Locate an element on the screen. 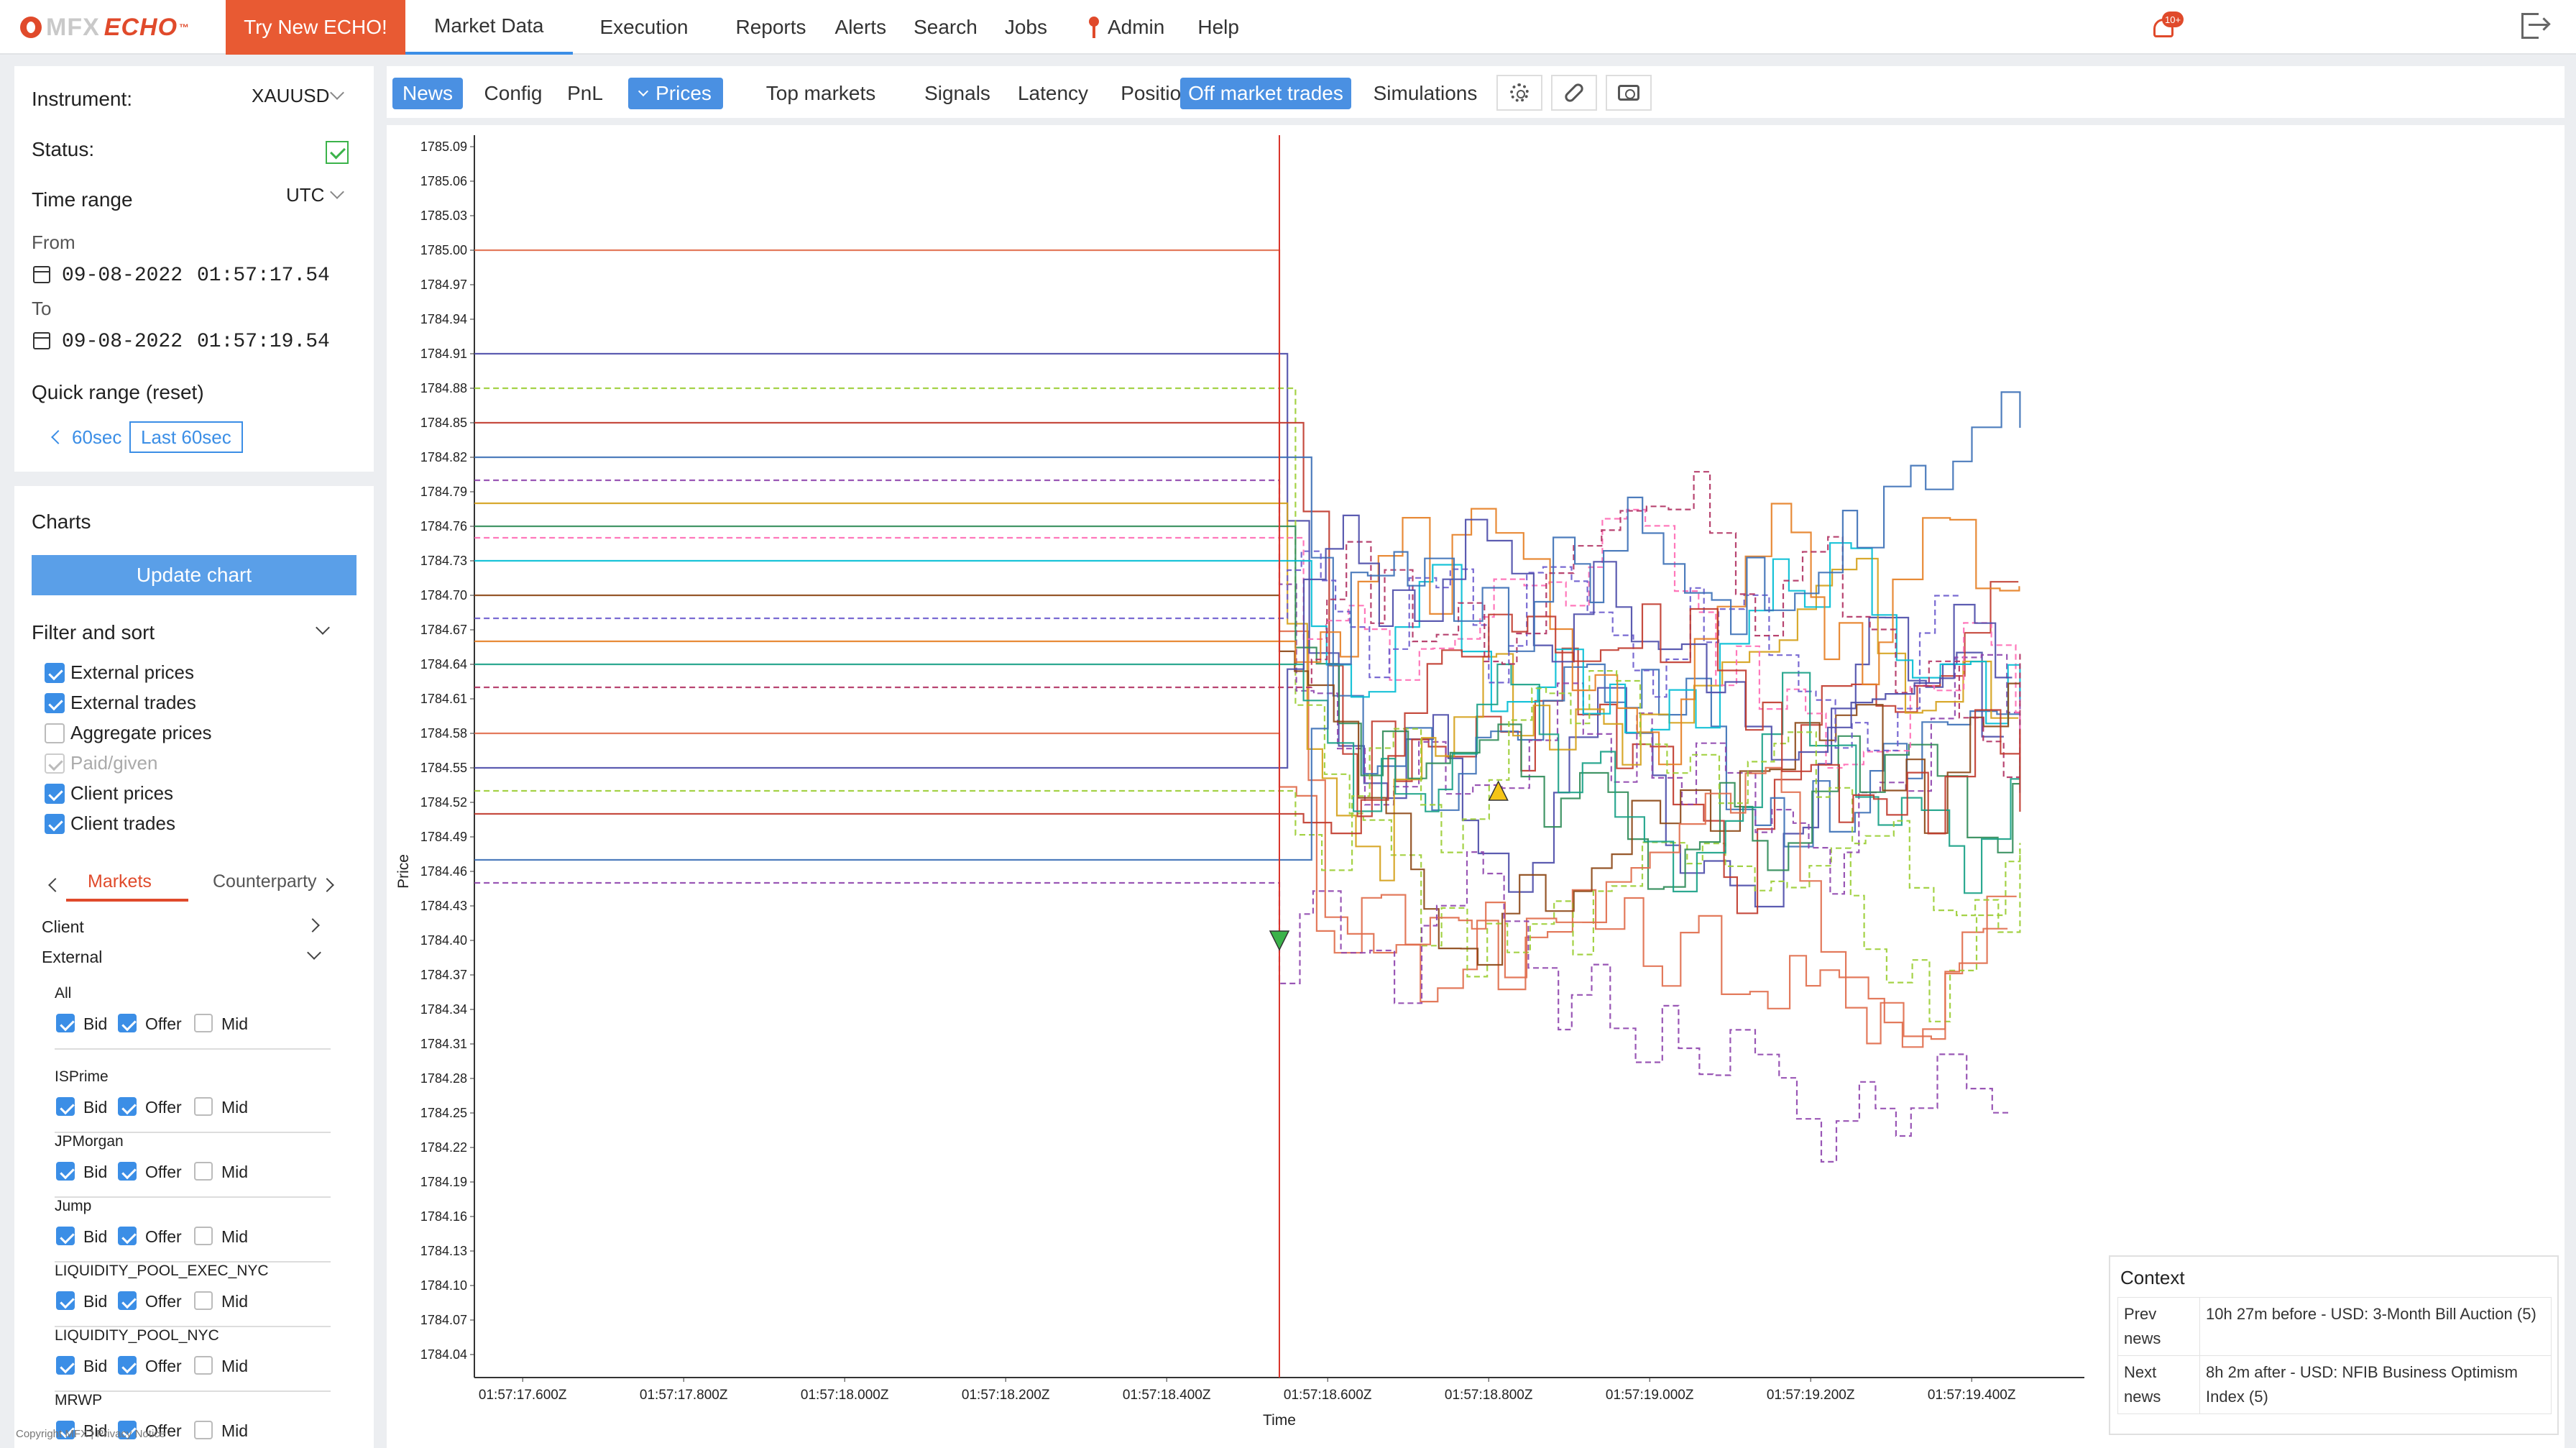 Image resolution: width=2576 pixels, height=1448 pixels. option-label: Client trades is located at coordinates (122, 823).